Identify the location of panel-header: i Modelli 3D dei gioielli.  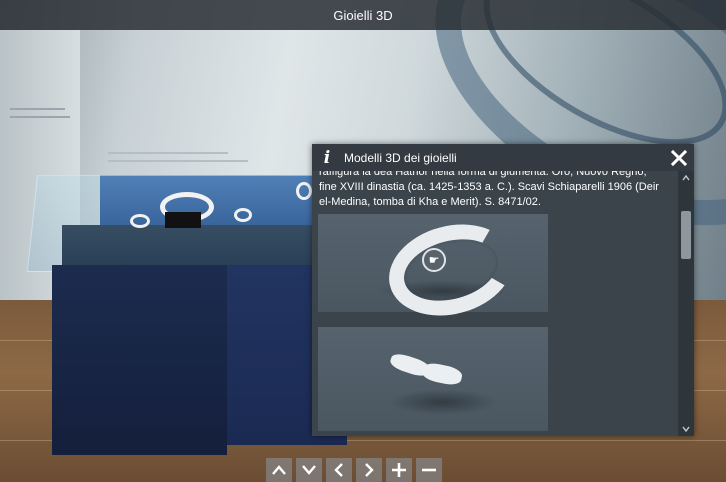
(503, 157).